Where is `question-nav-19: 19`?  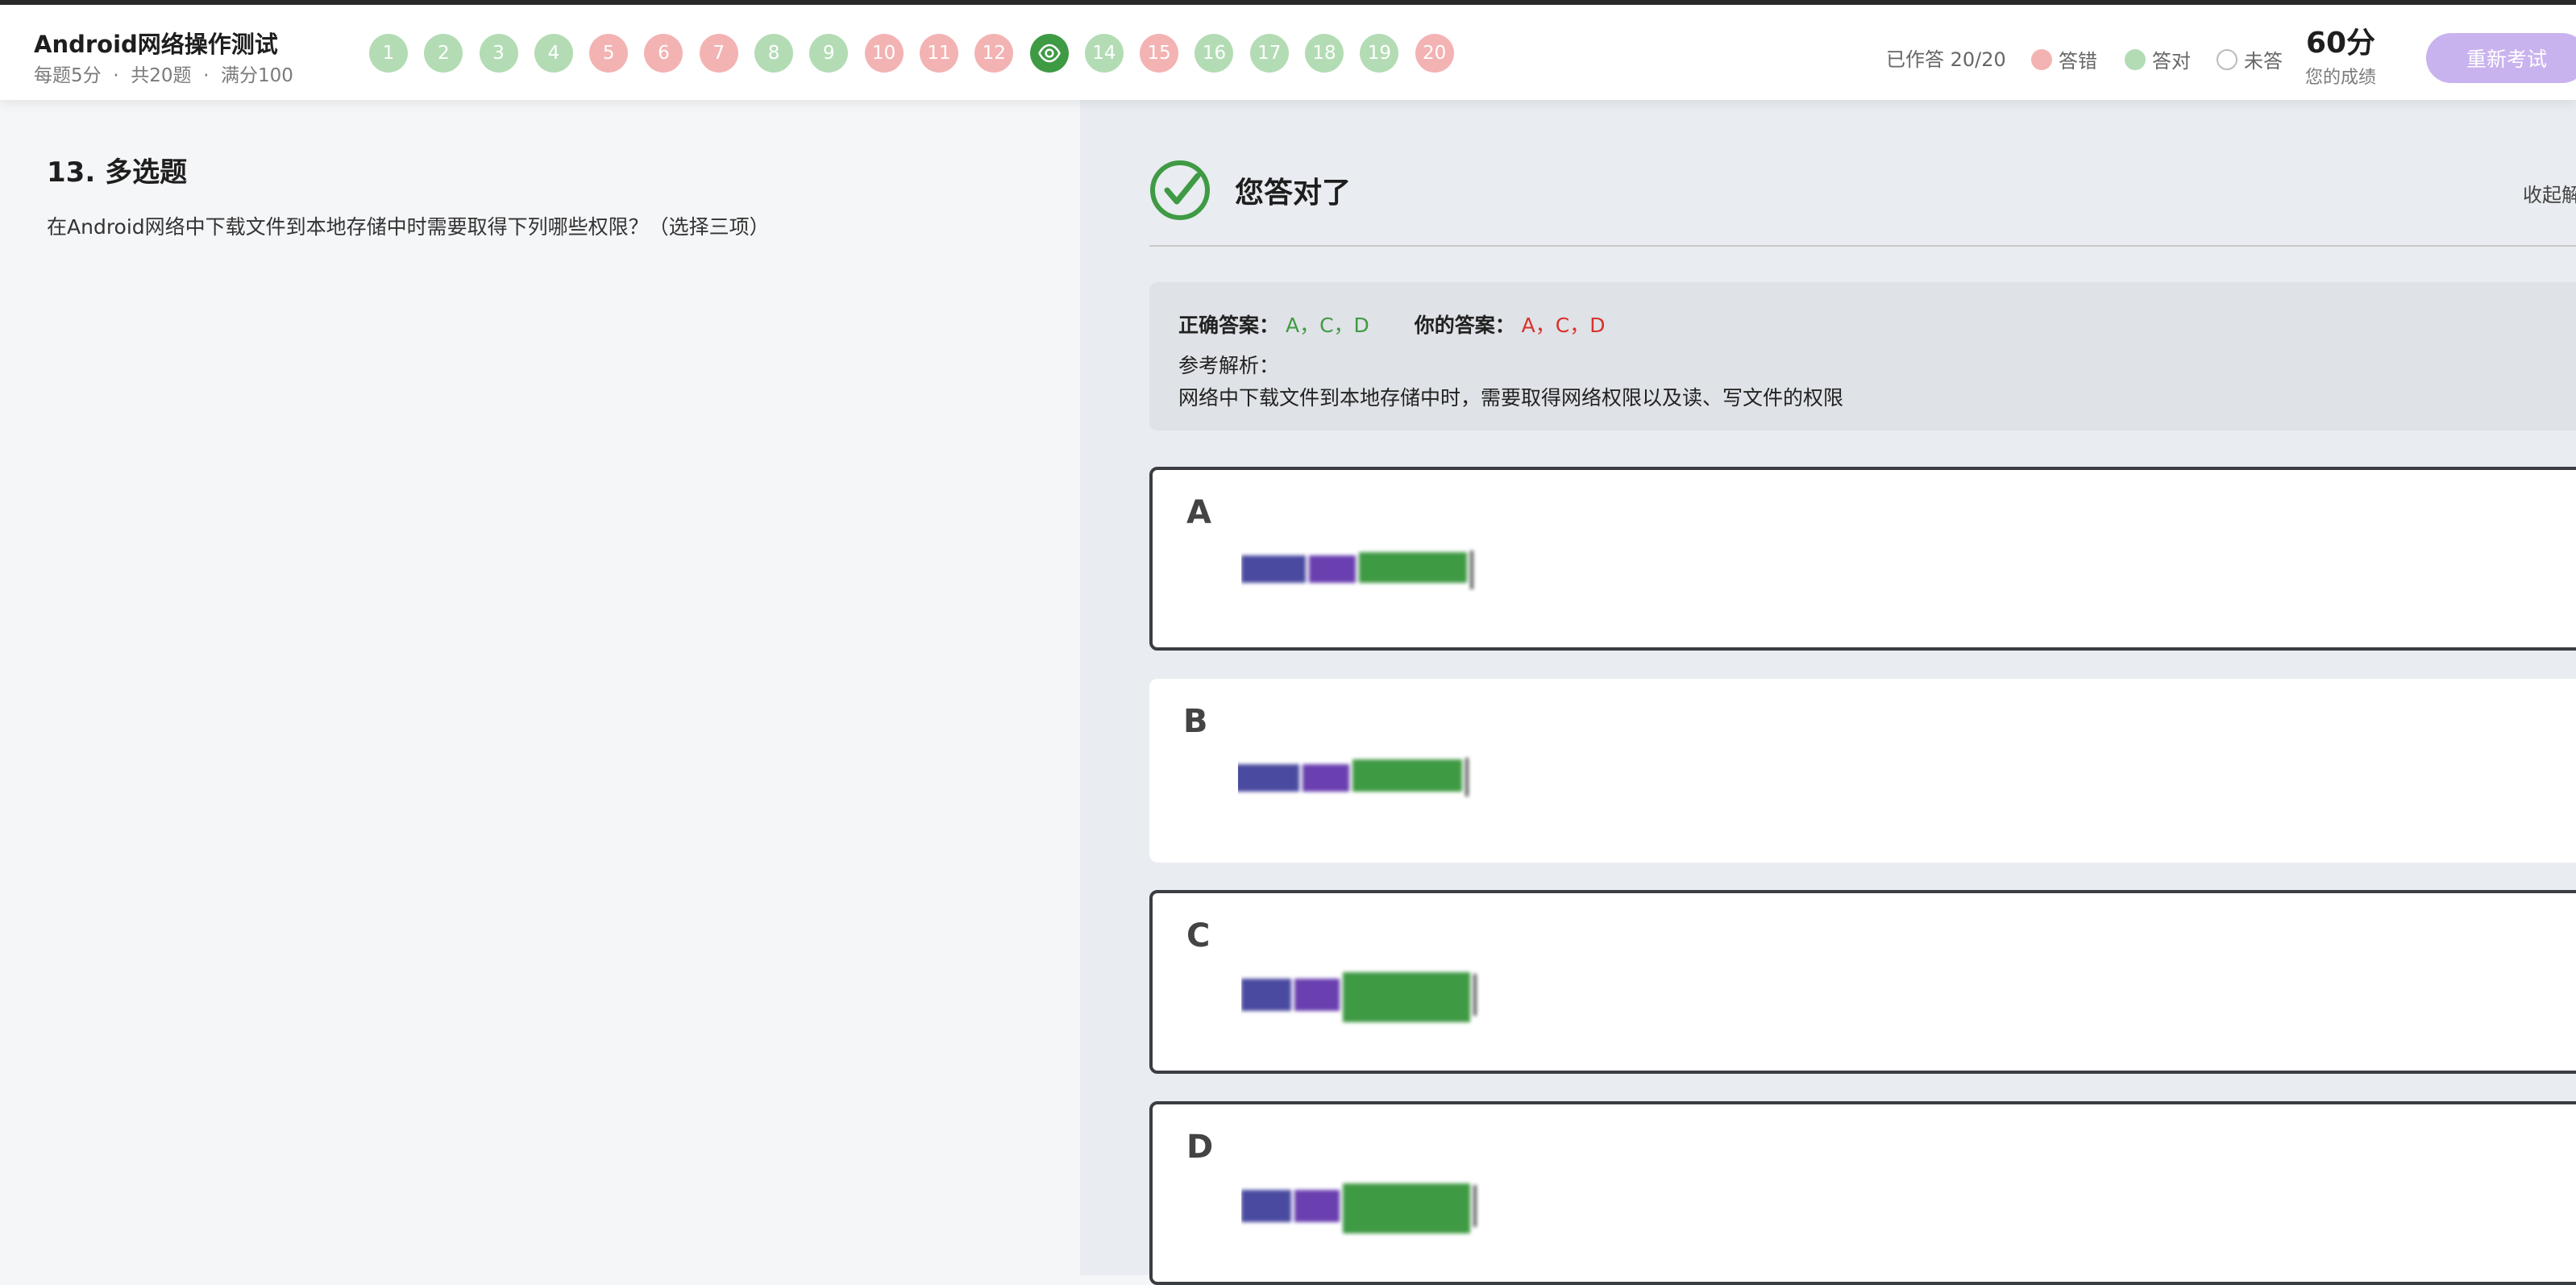 question-nav-19: 19 is located at coordinates (1379, 53).